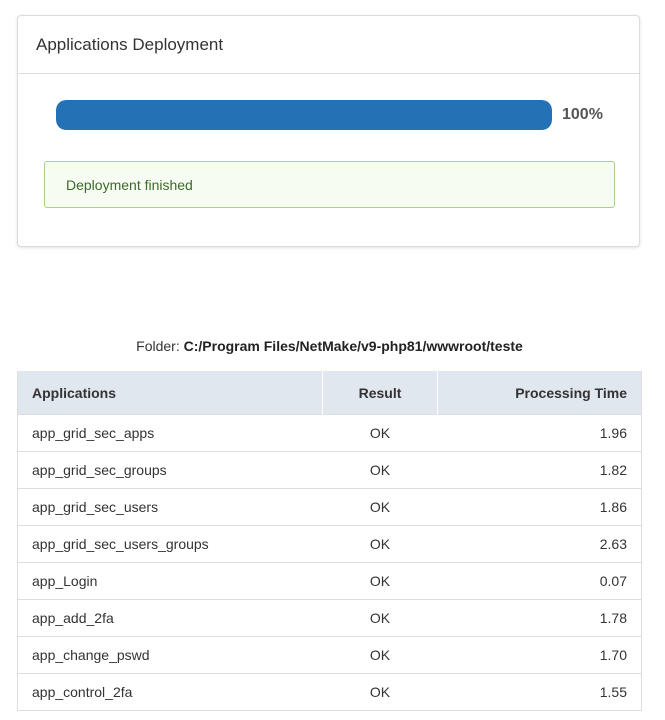 This screenshot has width=665, height=720. What do you see at coordinates (170, 393) in the screenshot?
I see `header-applications: Applications` at bounding box center [170, 393].